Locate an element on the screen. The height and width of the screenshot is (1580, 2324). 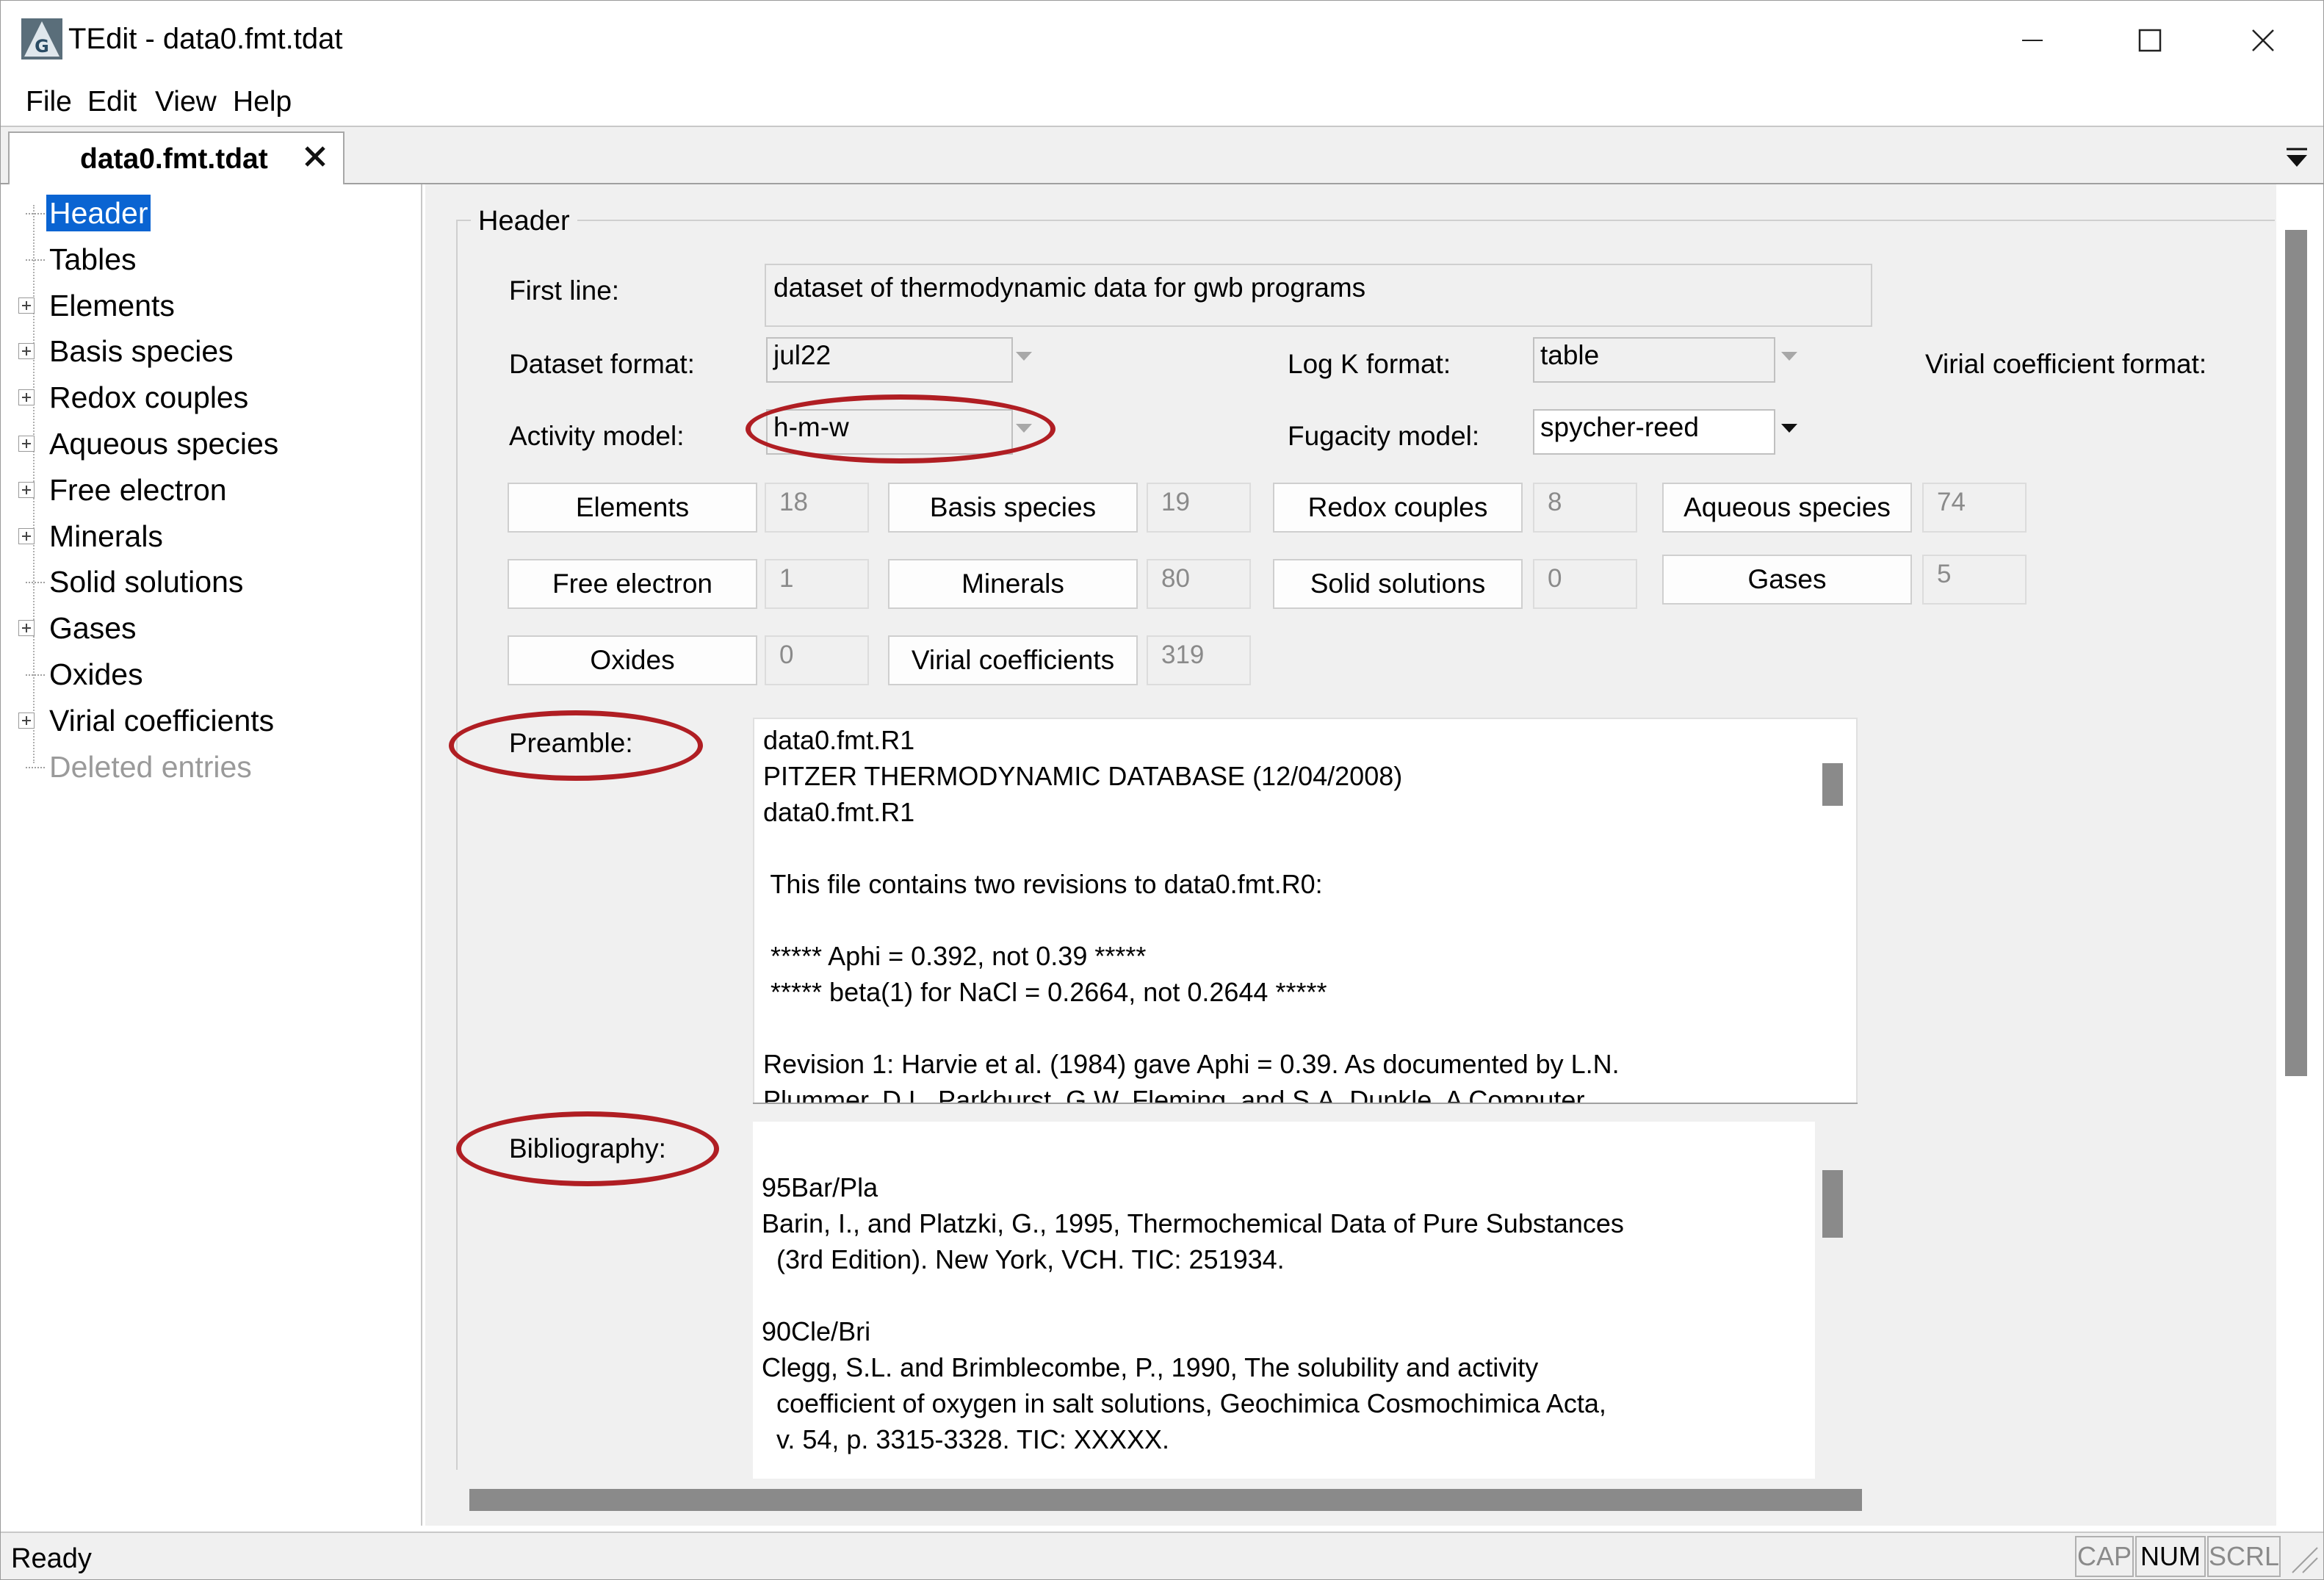
window-title: TEdit - data0.fmt.tdat is located at coordinates (206, 39).